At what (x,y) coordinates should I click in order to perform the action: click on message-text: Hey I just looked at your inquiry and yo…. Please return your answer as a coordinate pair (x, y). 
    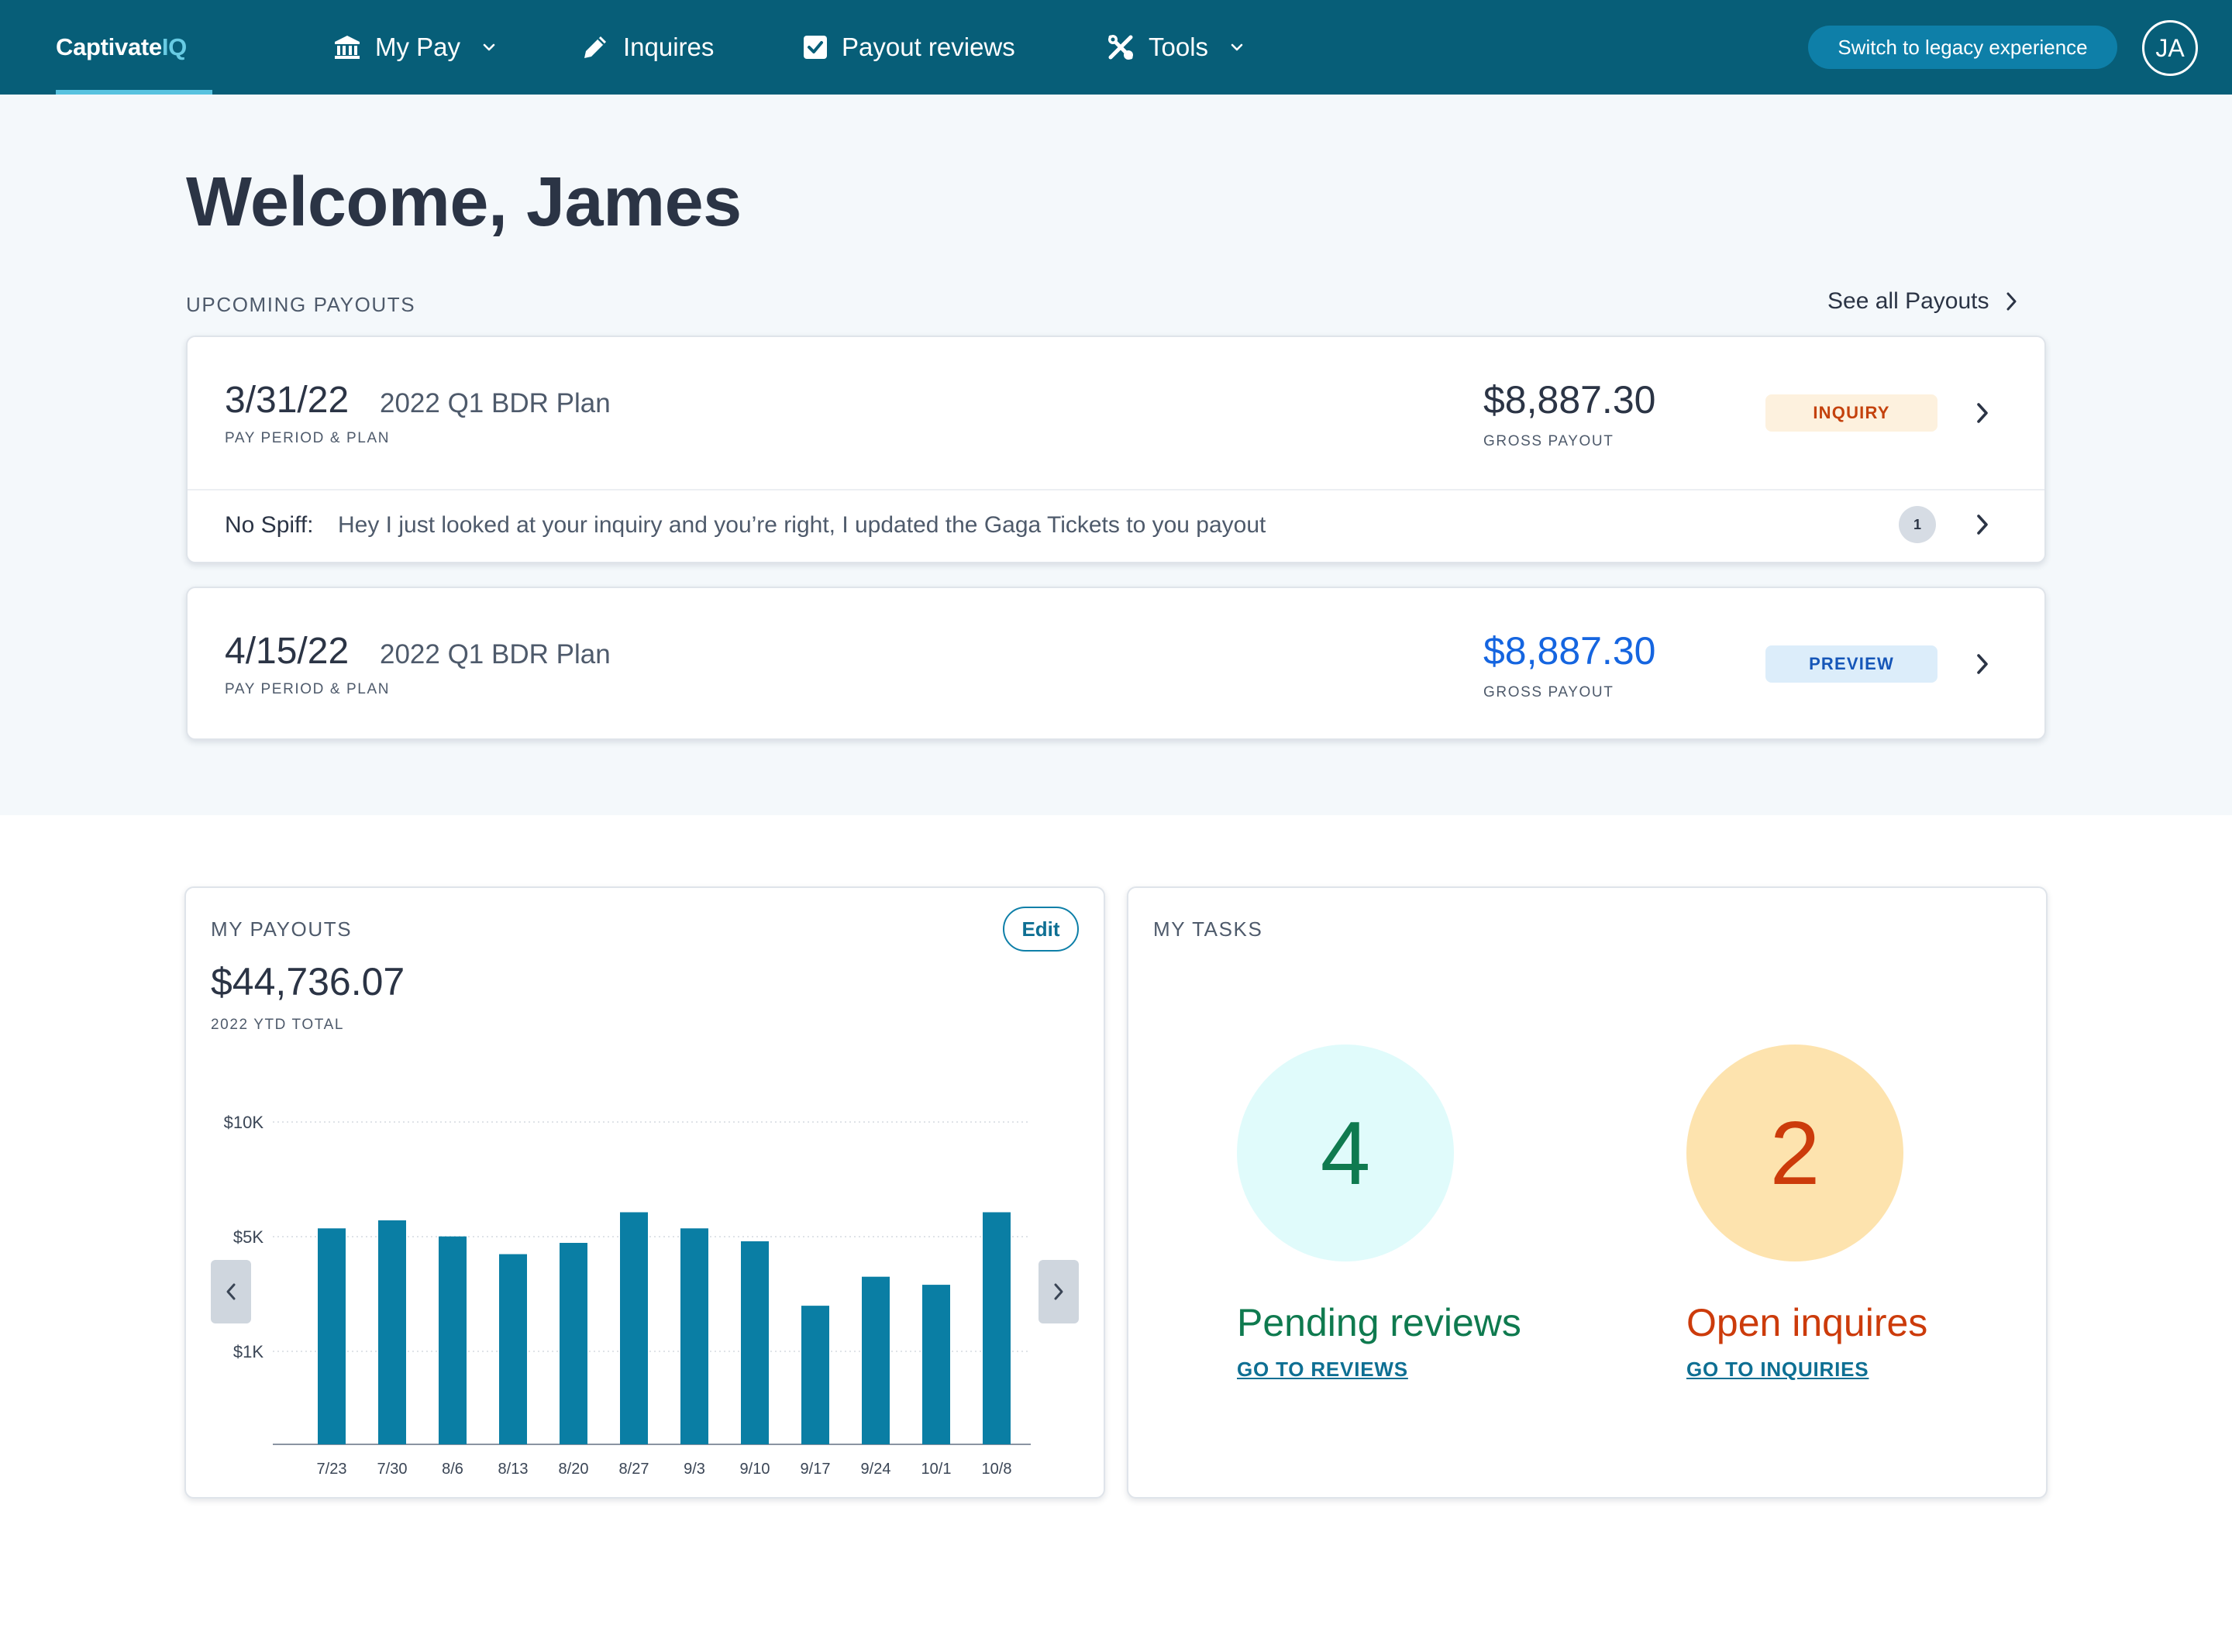
    Looking at the image, I should click on (802, 525).